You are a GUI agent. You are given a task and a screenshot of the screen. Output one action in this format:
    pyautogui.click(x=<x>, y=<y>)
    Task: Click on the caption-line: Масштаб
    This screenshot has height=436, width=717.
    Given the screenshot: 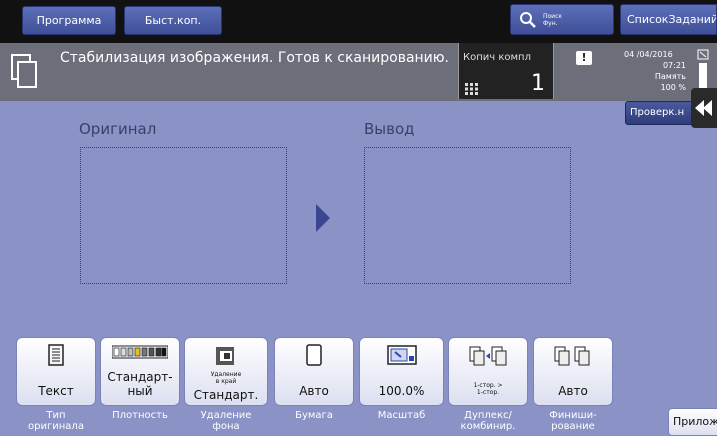 What is the action you would take?
    pyautogui.click(x=401, y=415)
    